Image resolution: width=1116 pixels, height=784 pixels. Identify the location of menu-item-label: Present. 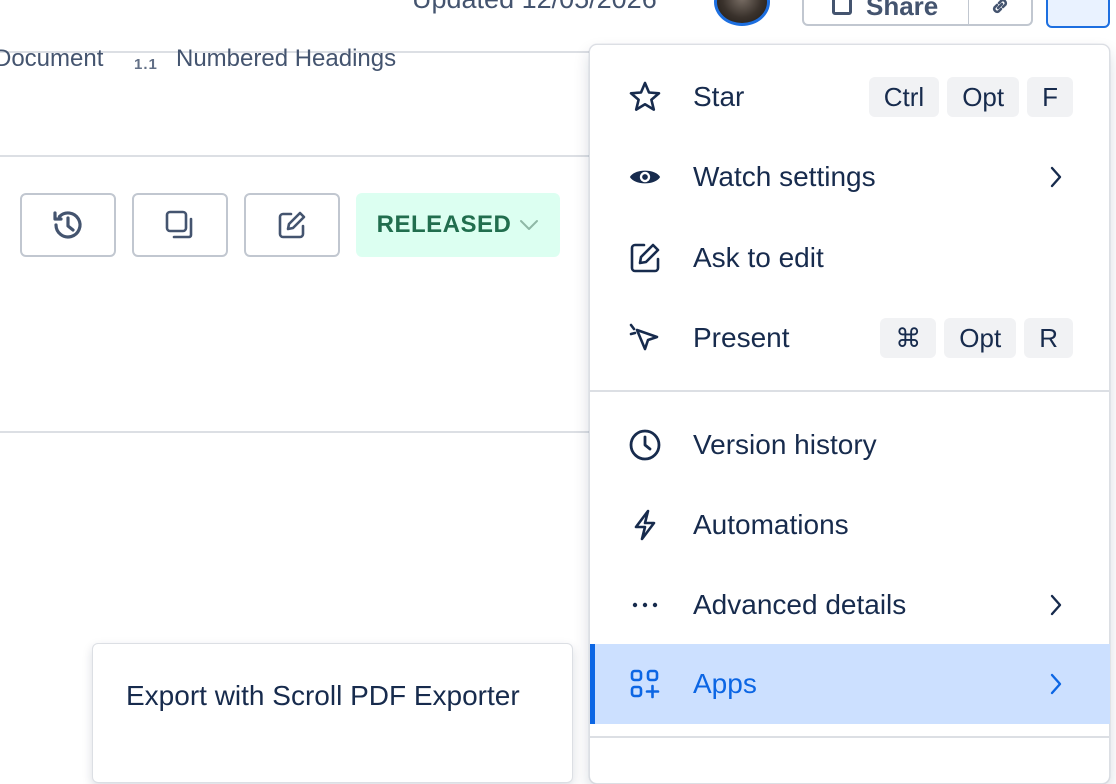
(741, 337).